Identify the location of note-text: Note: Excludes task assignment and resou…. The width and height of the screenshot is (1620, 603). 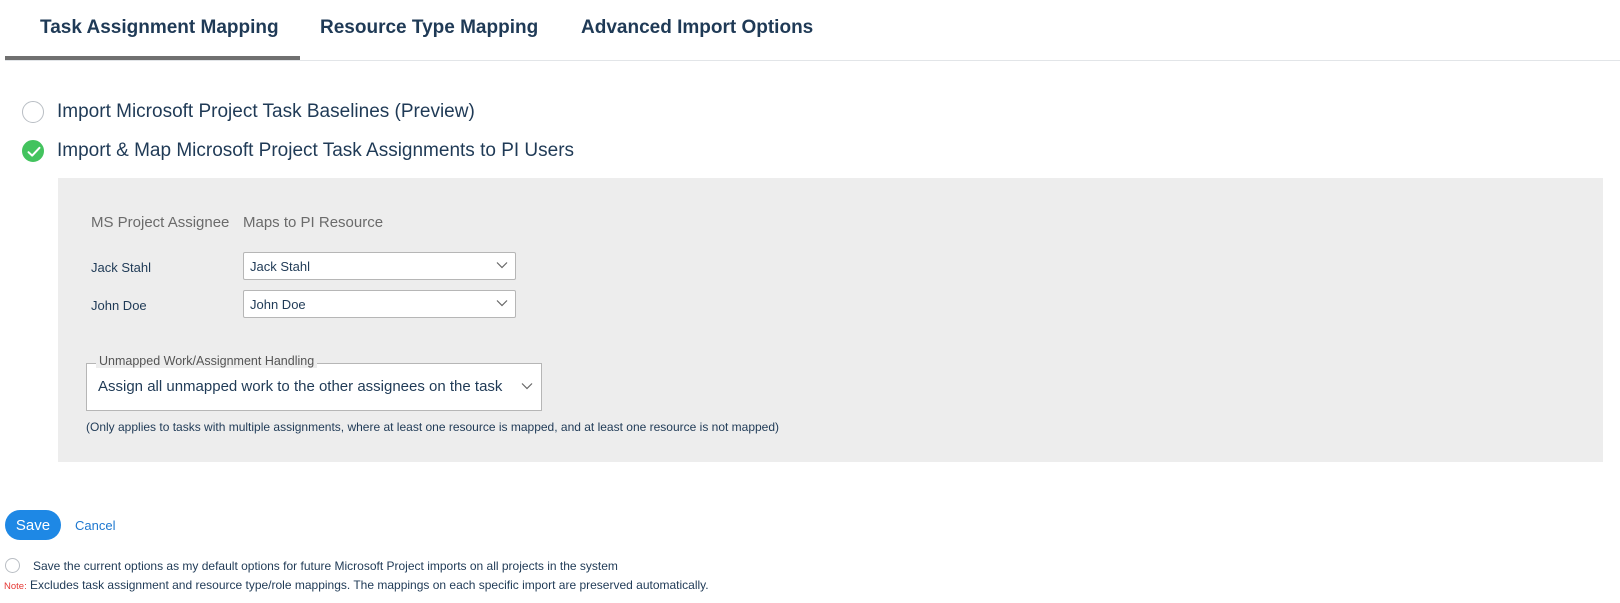
(356, 585).